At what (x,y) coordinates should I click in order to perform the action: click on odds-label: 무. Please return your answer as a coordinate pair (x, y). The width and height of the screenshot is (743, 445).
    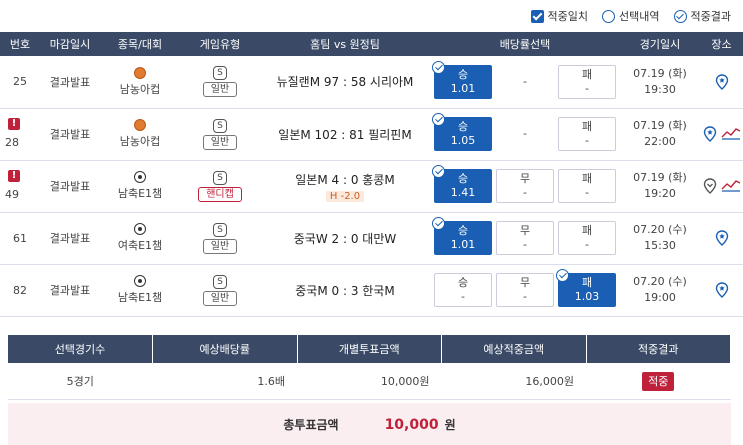
    Looking at the image, I should click on (525, 230).